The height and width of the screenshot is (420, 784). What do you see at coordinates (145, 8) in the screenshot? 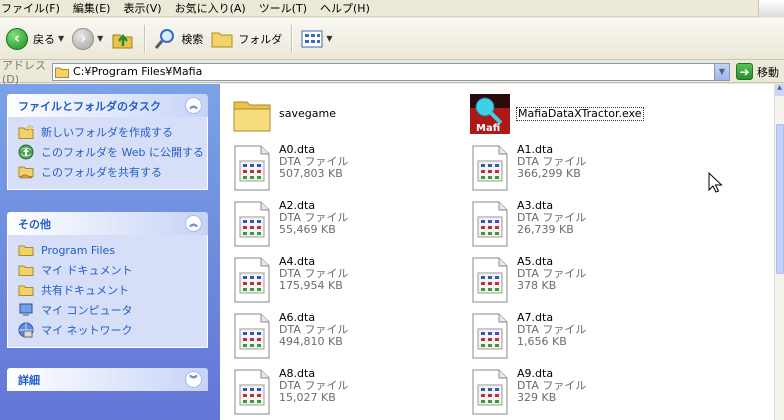
I see `menu-view: 表示(V)` at bounding box center [145, 8].